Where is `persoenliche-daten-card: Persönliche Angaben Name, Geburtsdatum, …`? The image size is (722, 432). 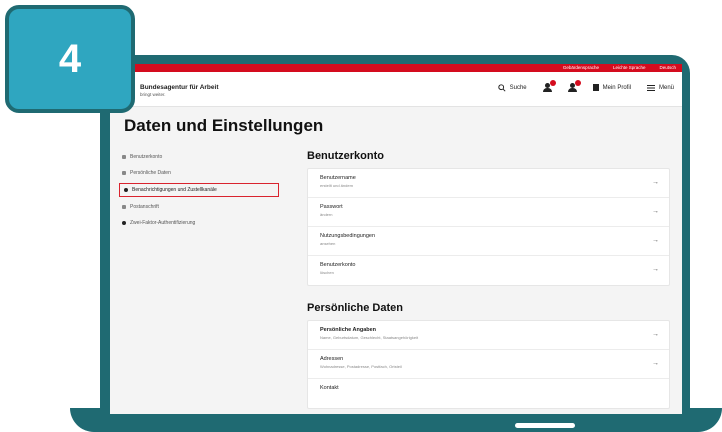 persoenliche-daten-card: Persönliche Angaben Name, Geburtsdatum, … is located at coordinates (488, 364).